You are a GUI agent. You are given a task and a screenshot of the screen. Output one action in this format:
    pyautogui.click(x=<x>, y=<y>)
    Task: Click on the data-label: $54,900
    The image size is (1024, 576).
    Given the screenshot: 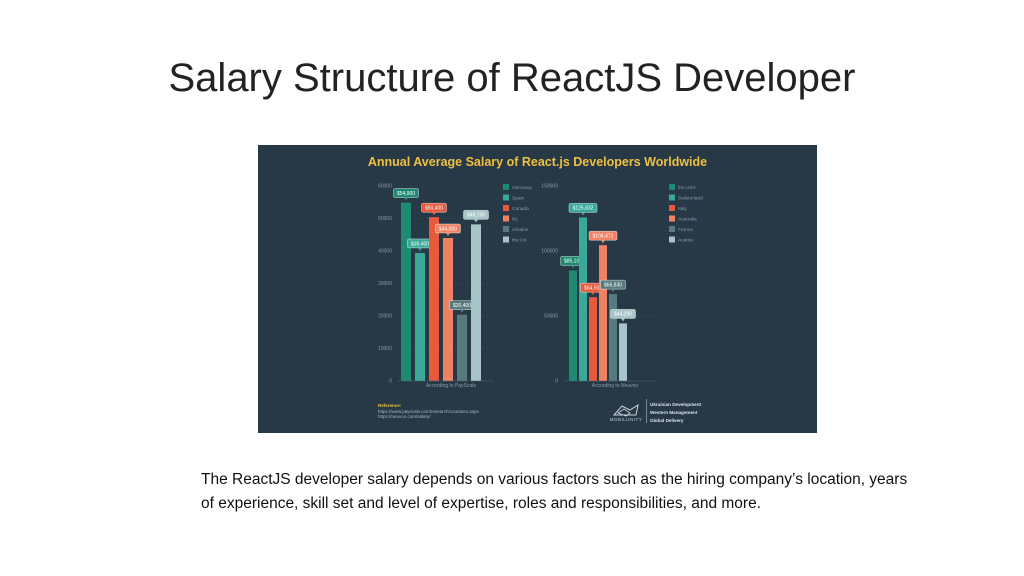 What is the action you would take?
    pyautogui.click(x=406, y=194)
    